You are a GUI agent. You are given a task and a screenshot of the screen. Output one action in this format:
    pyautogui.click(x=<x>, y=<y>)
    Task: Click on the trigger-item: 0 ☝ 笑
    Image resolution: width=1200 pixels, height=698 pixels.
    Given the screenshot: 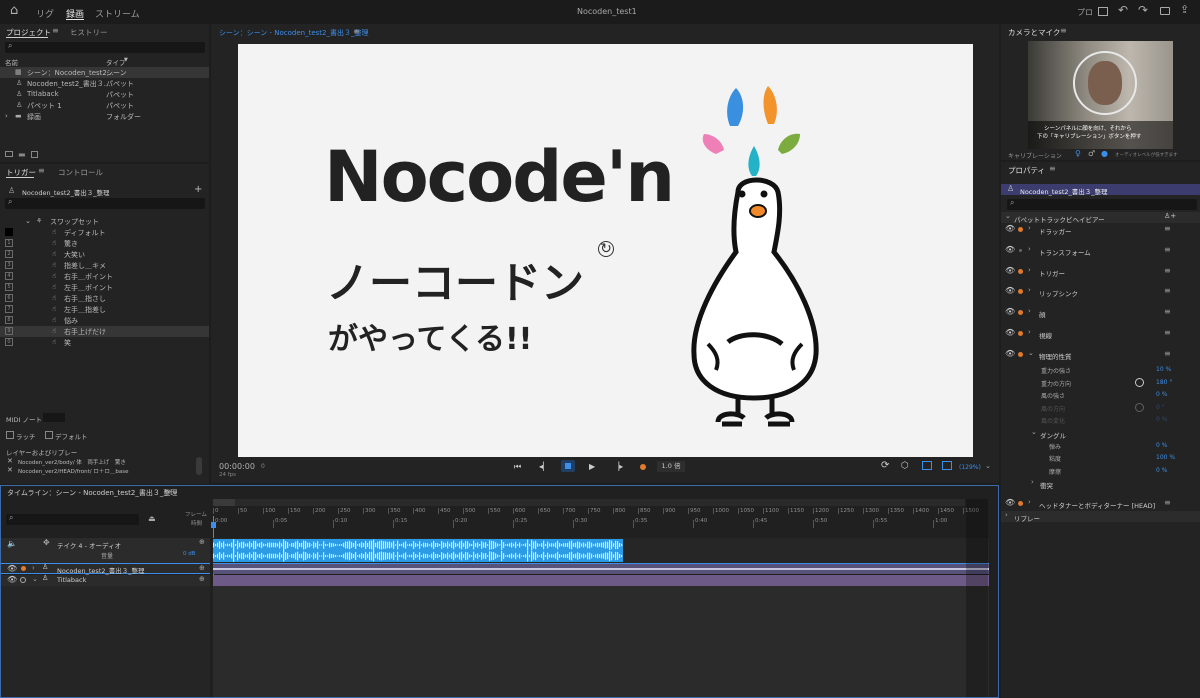 What is the action you would take?
    pyautogui.click(x=104, y=342)
    